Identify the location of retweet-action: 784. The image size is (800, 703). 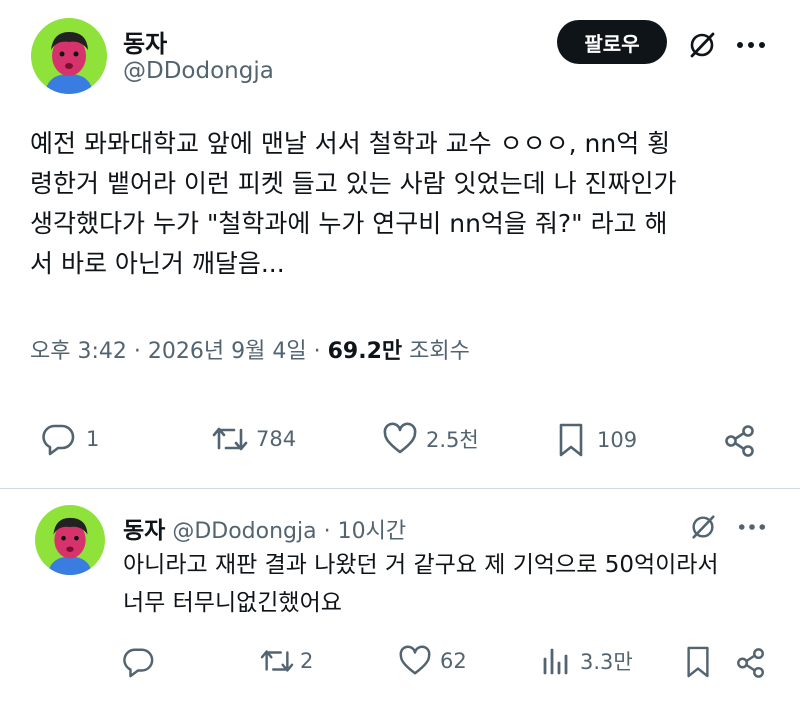
(253, 439).